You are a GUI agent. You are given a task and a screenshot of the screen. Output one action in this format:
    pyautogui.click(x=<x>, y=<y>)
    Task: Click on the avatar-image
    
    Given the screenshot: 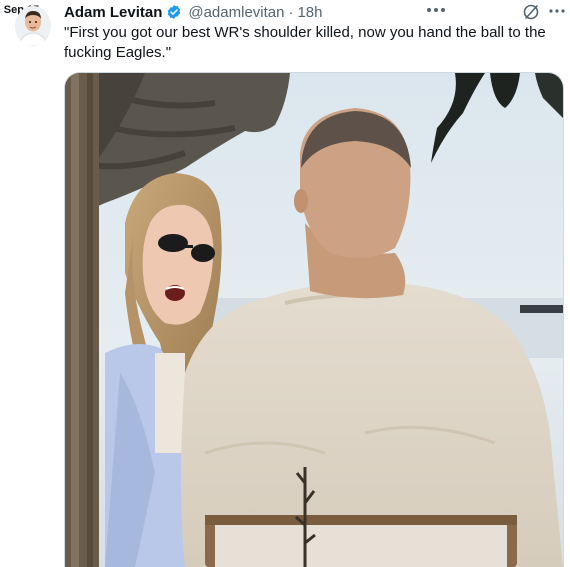 What is the action you would take?
    pyautogui.click(x=33, y=26)
    